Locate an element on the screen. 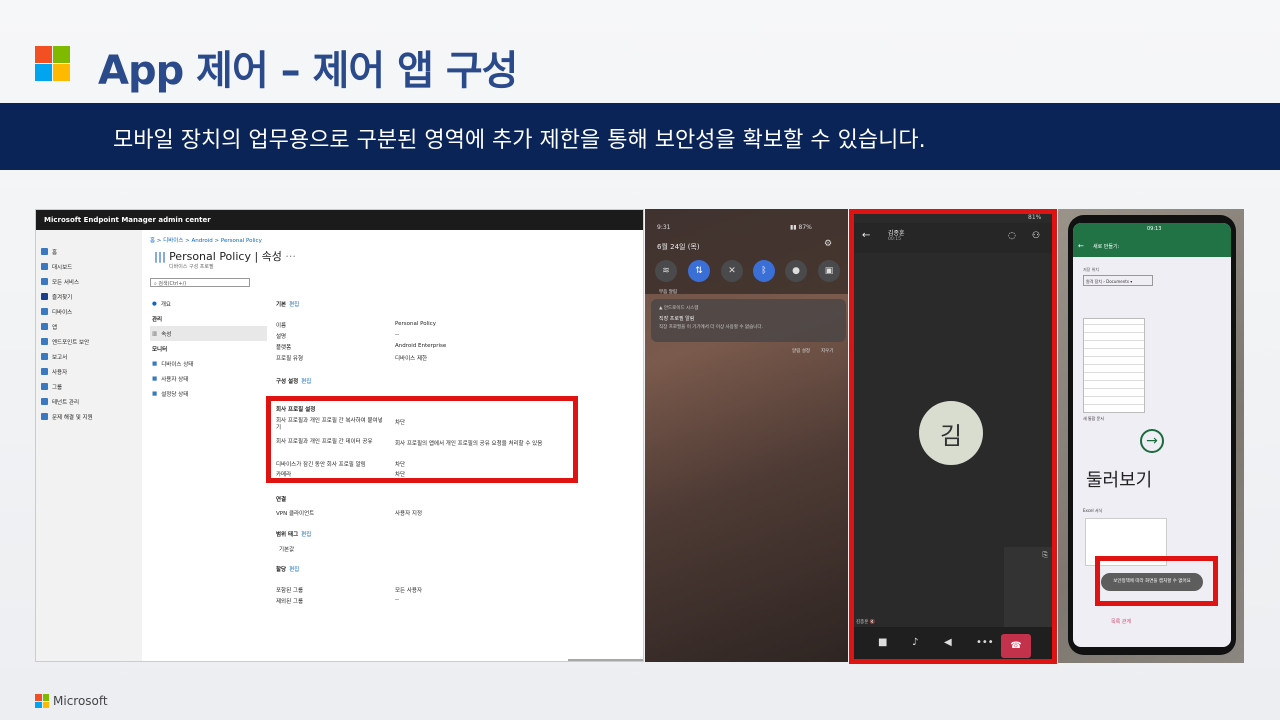  wifi-icon: ≋ is located at coordinates (666, 271).